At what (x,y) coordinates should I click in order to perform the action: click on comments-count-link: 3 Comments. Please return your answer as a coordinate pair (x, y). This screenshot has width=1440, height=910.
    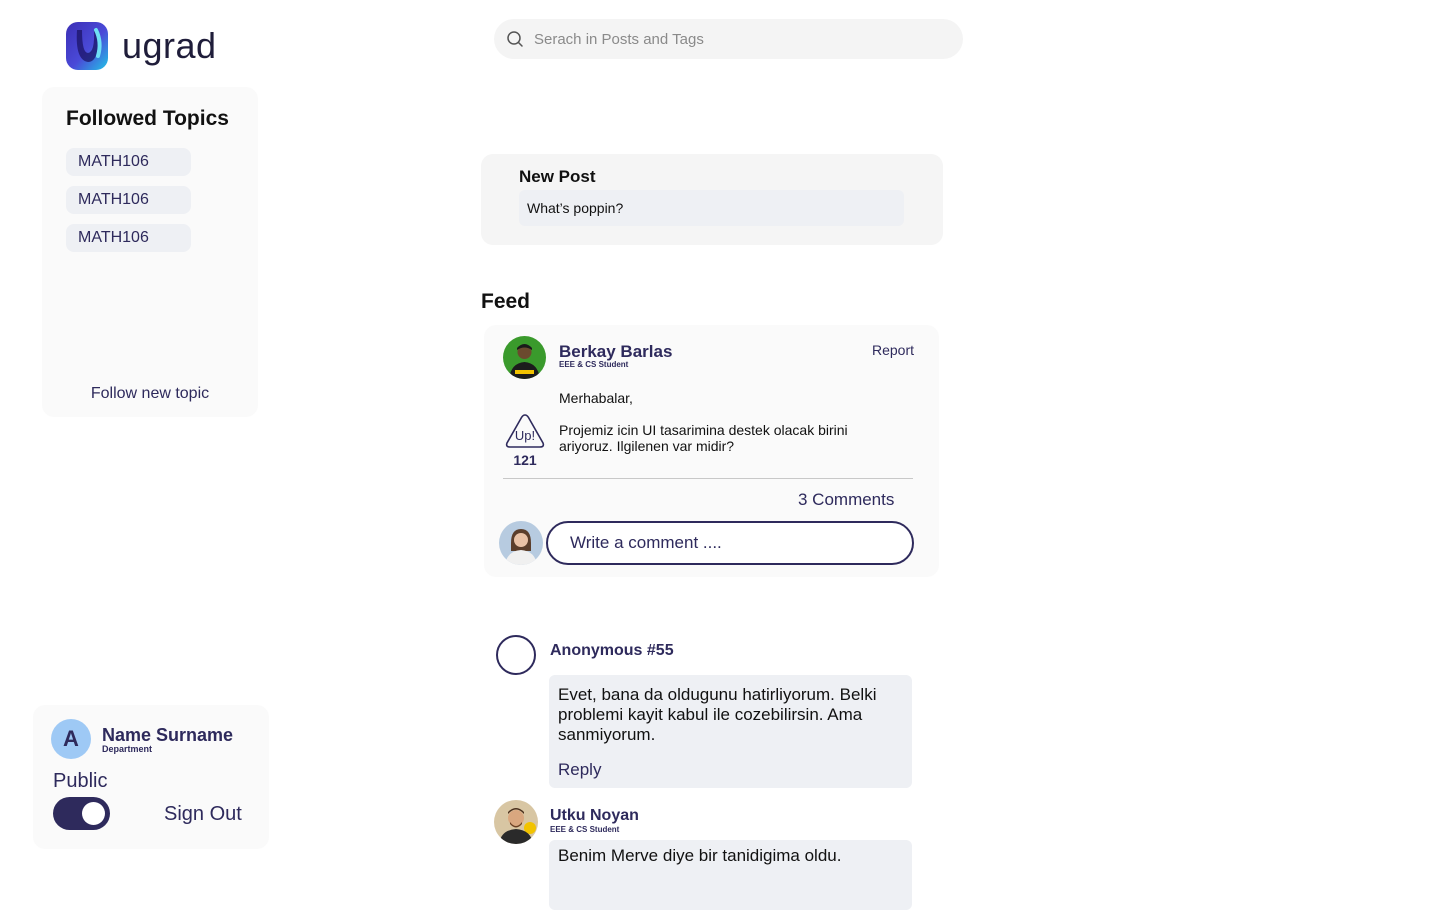
    Looking at the image, I should click on (846, 500).